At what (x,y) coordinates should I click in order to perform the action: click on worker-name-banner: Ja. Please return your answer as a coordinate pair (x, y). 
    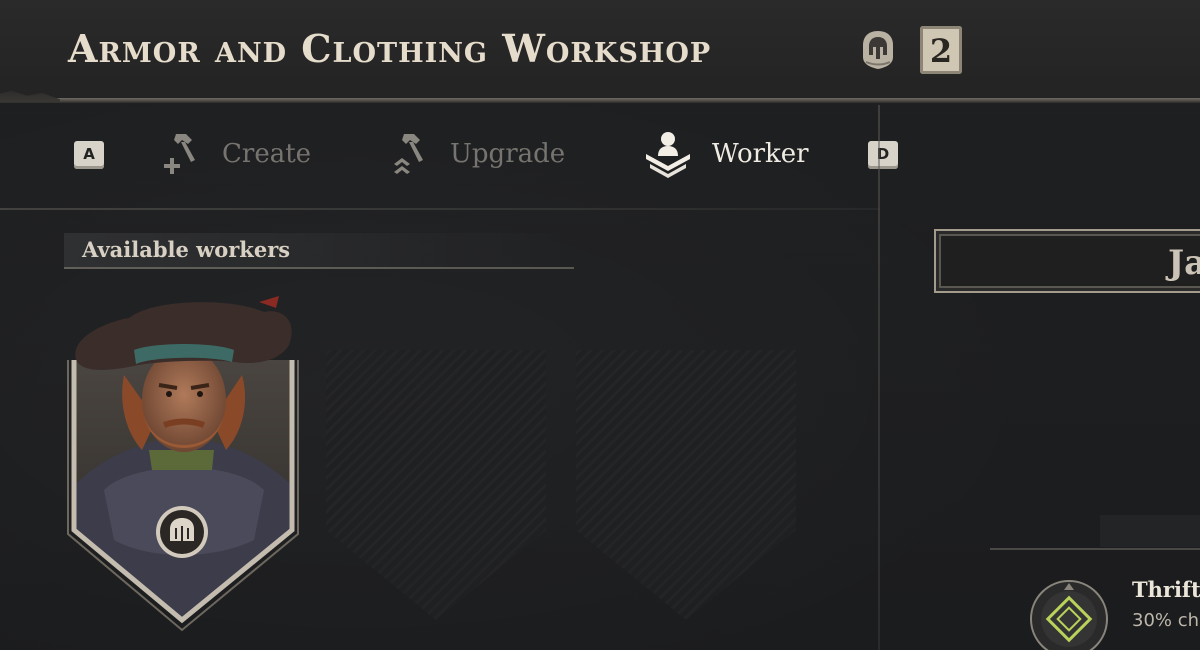
    Looking at the image, I should click on (1067, 261).